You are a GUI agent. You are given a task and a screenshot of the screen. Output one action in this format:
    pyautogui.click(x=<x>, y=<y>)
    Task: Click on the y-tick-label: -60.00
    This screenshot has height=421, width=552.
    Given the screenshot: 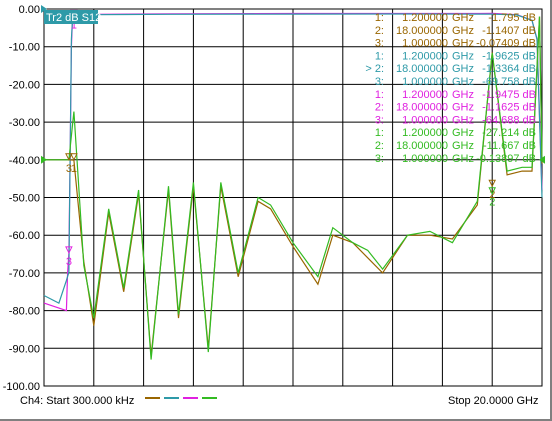 What is the action you would take?
    pyautogui.click(x=24, y=236)
    